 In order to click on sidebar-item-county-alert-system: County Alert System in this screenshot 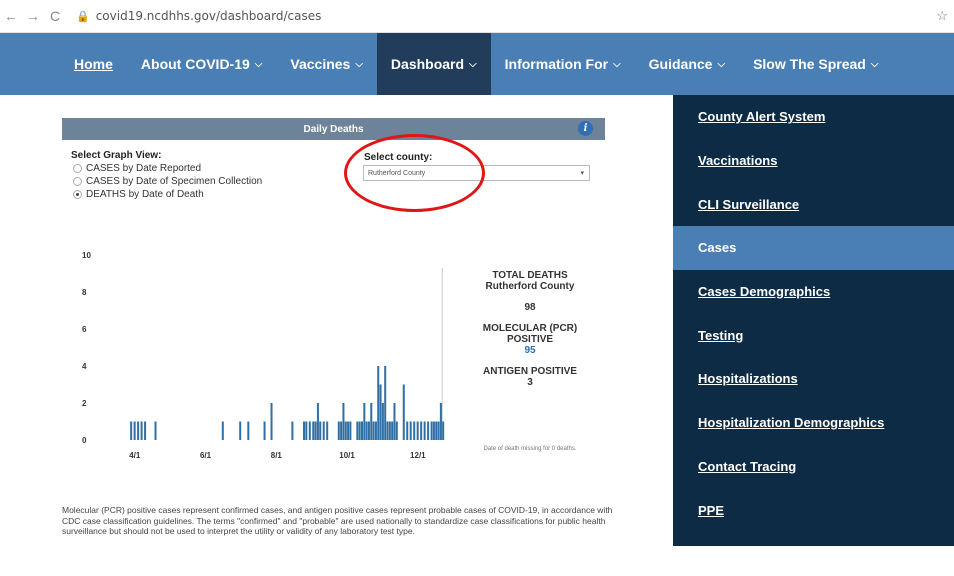, I will do `click(813, 117)`.